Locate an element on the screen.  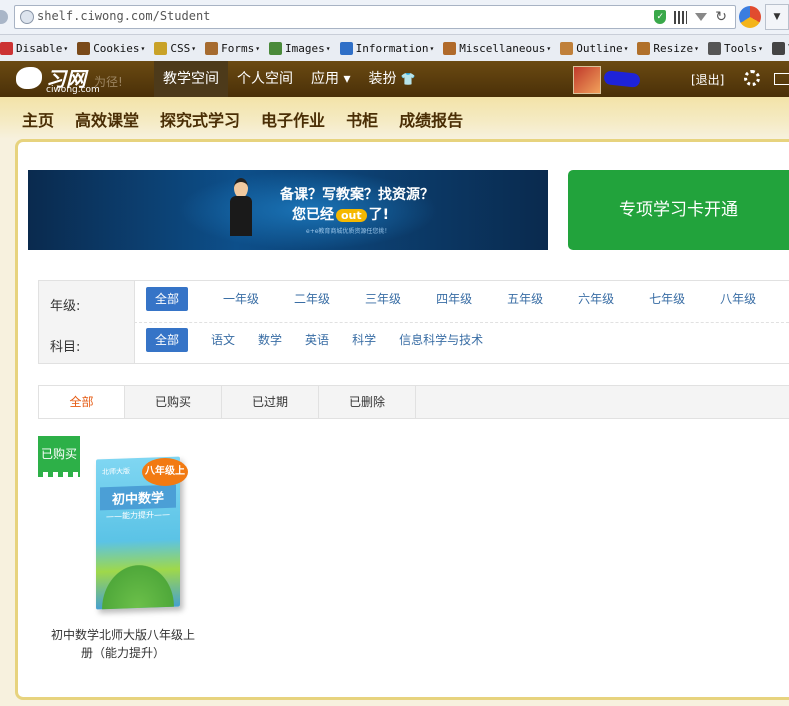
devbar-resize: Resize ▾ is located at coordinates (668, 48).